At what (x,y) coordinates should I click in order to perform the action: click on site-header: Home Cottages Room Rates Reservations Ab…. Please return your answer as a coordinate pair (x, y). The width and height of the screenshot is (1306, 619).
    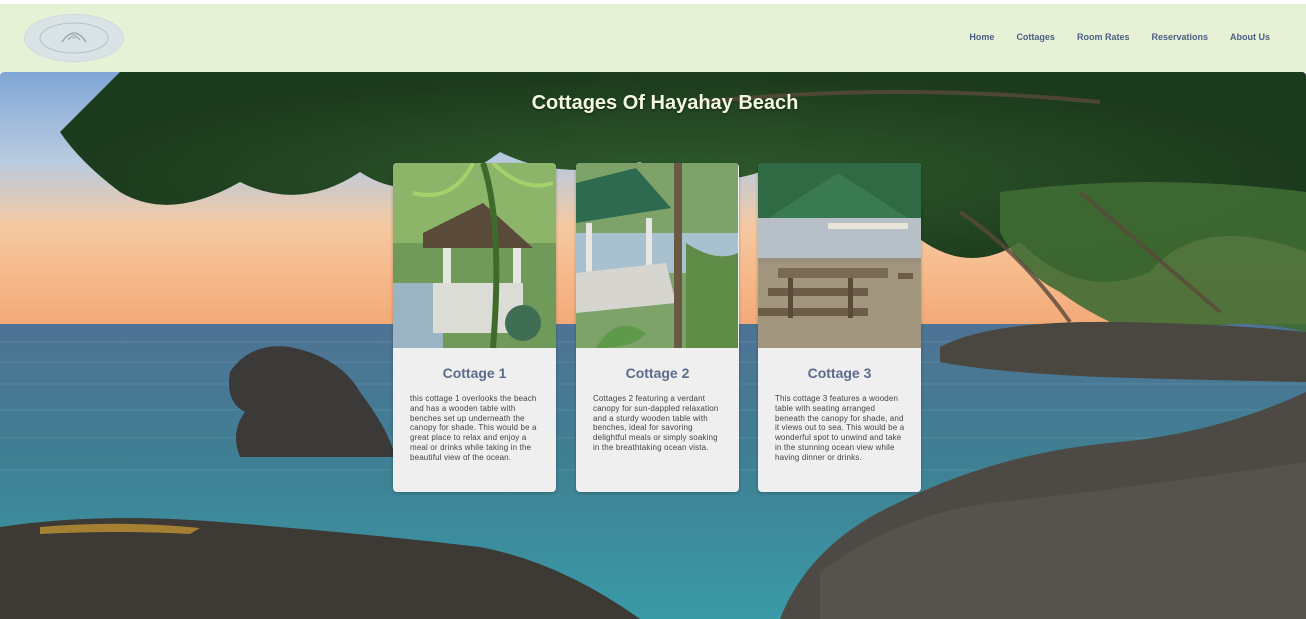
    Looking at the image, I should click on (653, 38).